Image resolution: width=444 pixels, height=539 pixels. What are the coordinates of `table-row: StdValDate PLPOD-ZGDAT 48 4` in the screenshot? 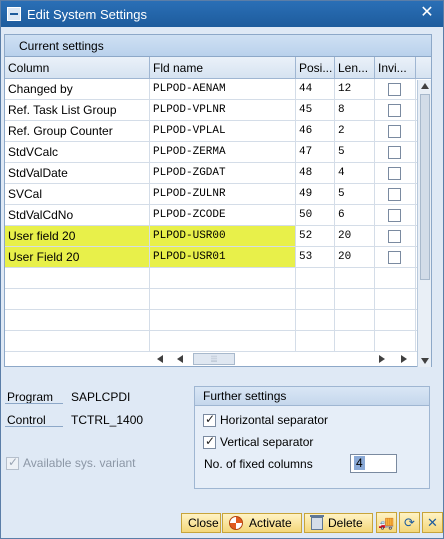 It's located at (218, 173).